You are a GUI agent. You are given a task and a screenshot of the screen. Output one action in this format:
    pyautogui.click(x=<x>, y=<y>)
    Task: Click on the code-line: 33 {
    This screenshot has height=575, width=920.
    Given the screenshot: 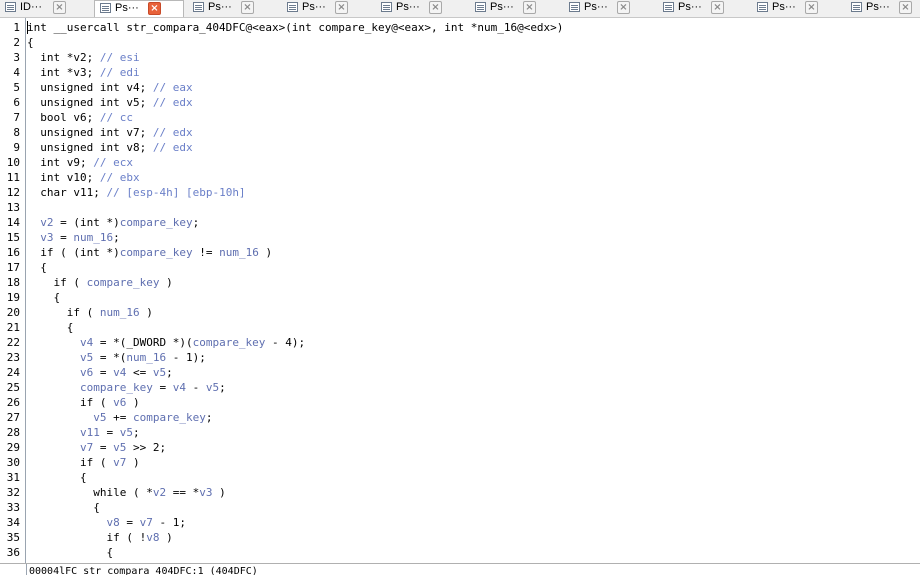 What is the action you would take?
    pyautogui.click(x=460, y=507)
    